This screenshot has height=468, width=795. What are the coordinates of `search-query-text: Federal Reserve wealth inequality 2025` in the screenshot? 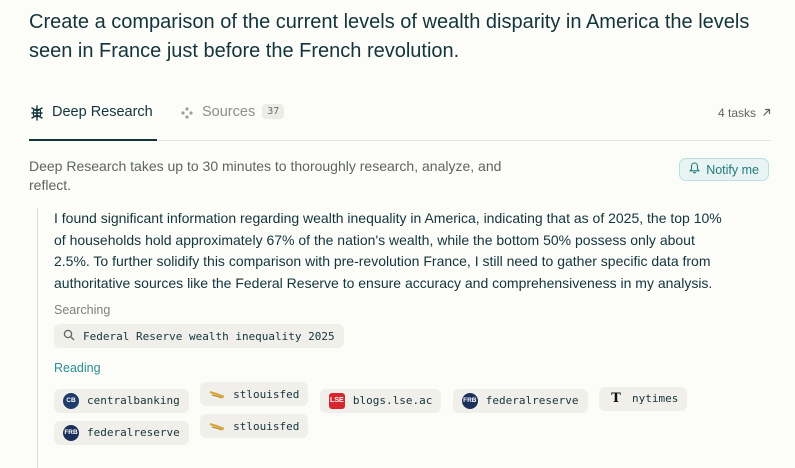 It's located at (209, 336).